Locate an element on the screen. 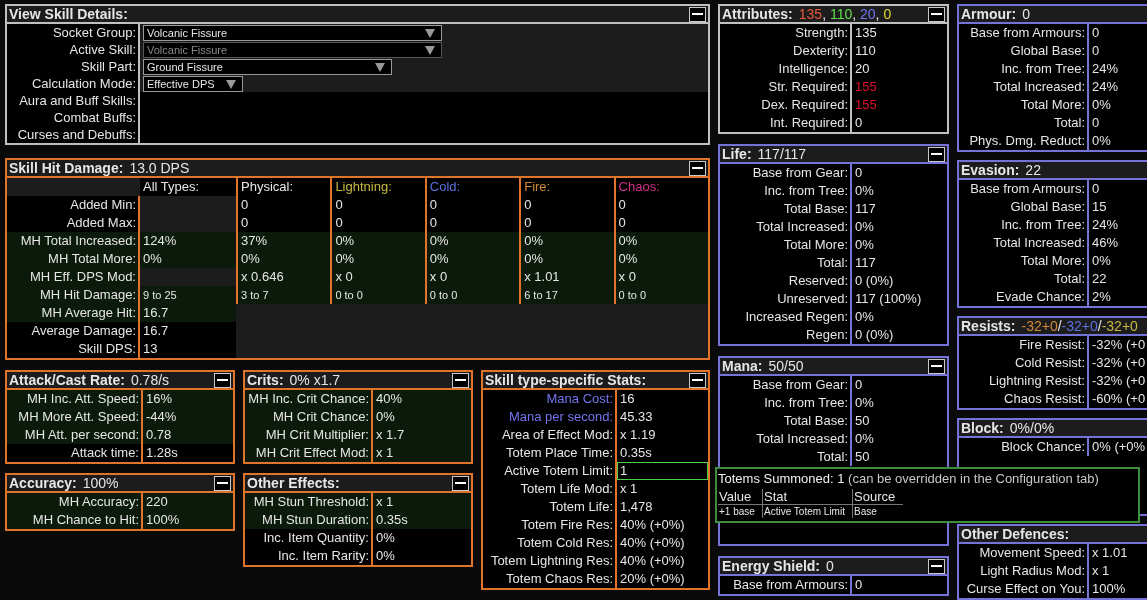 The width and height of the screenshot is (1147, 600). stat-label: Totem Lightning Res: is located at coordinates (550, 561).